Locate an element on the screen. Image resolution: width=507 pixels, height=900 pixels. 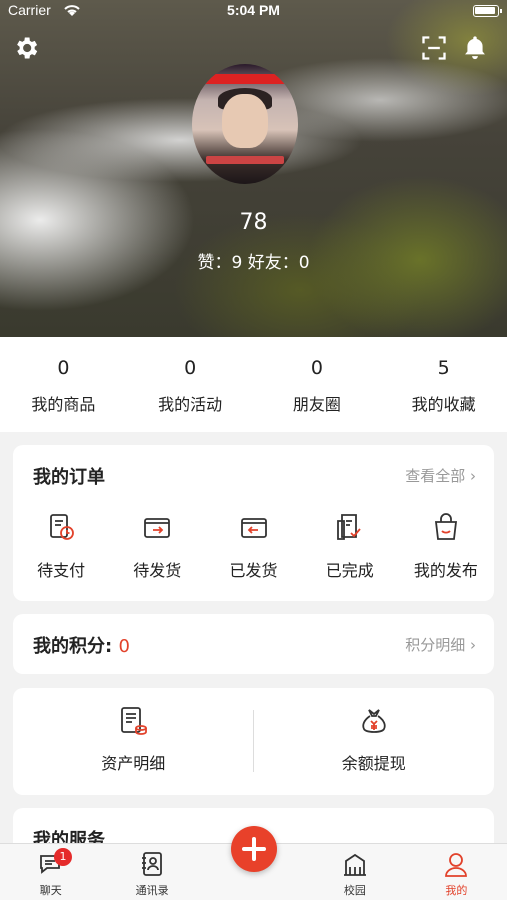
status-bar: Carrier 5:04 PM is located at coordinates (253, 11).